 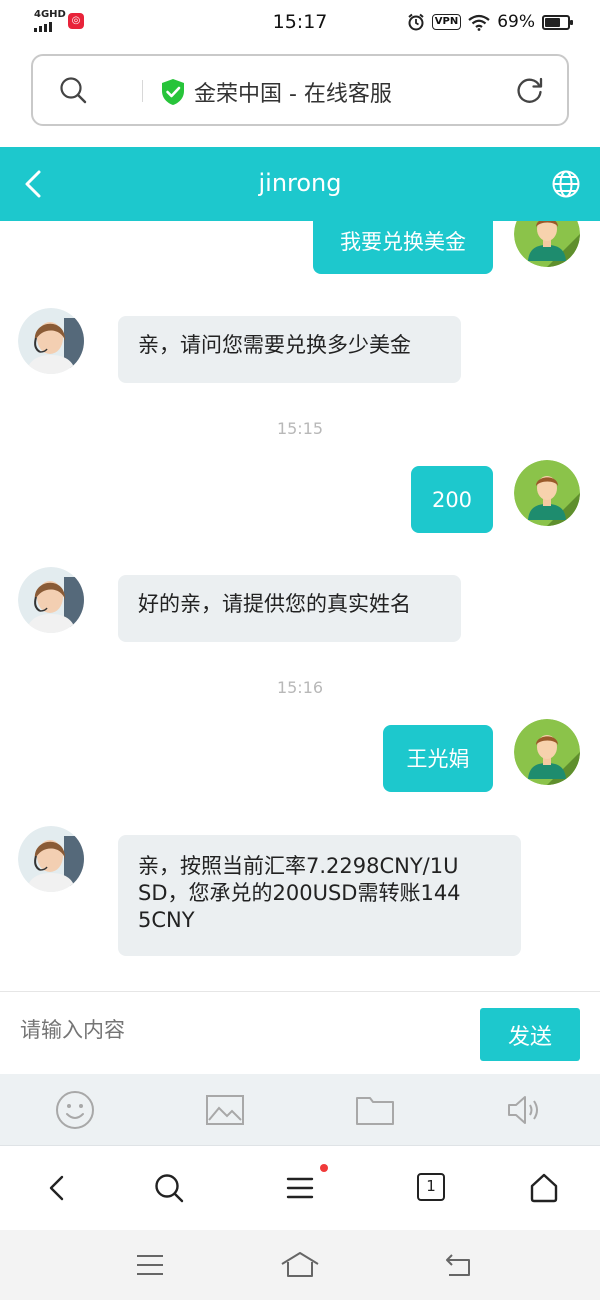 What do you see at coordinates (416, 22) in the screenshot?
I see `alarm-icon` at bounding box center [416, 22].